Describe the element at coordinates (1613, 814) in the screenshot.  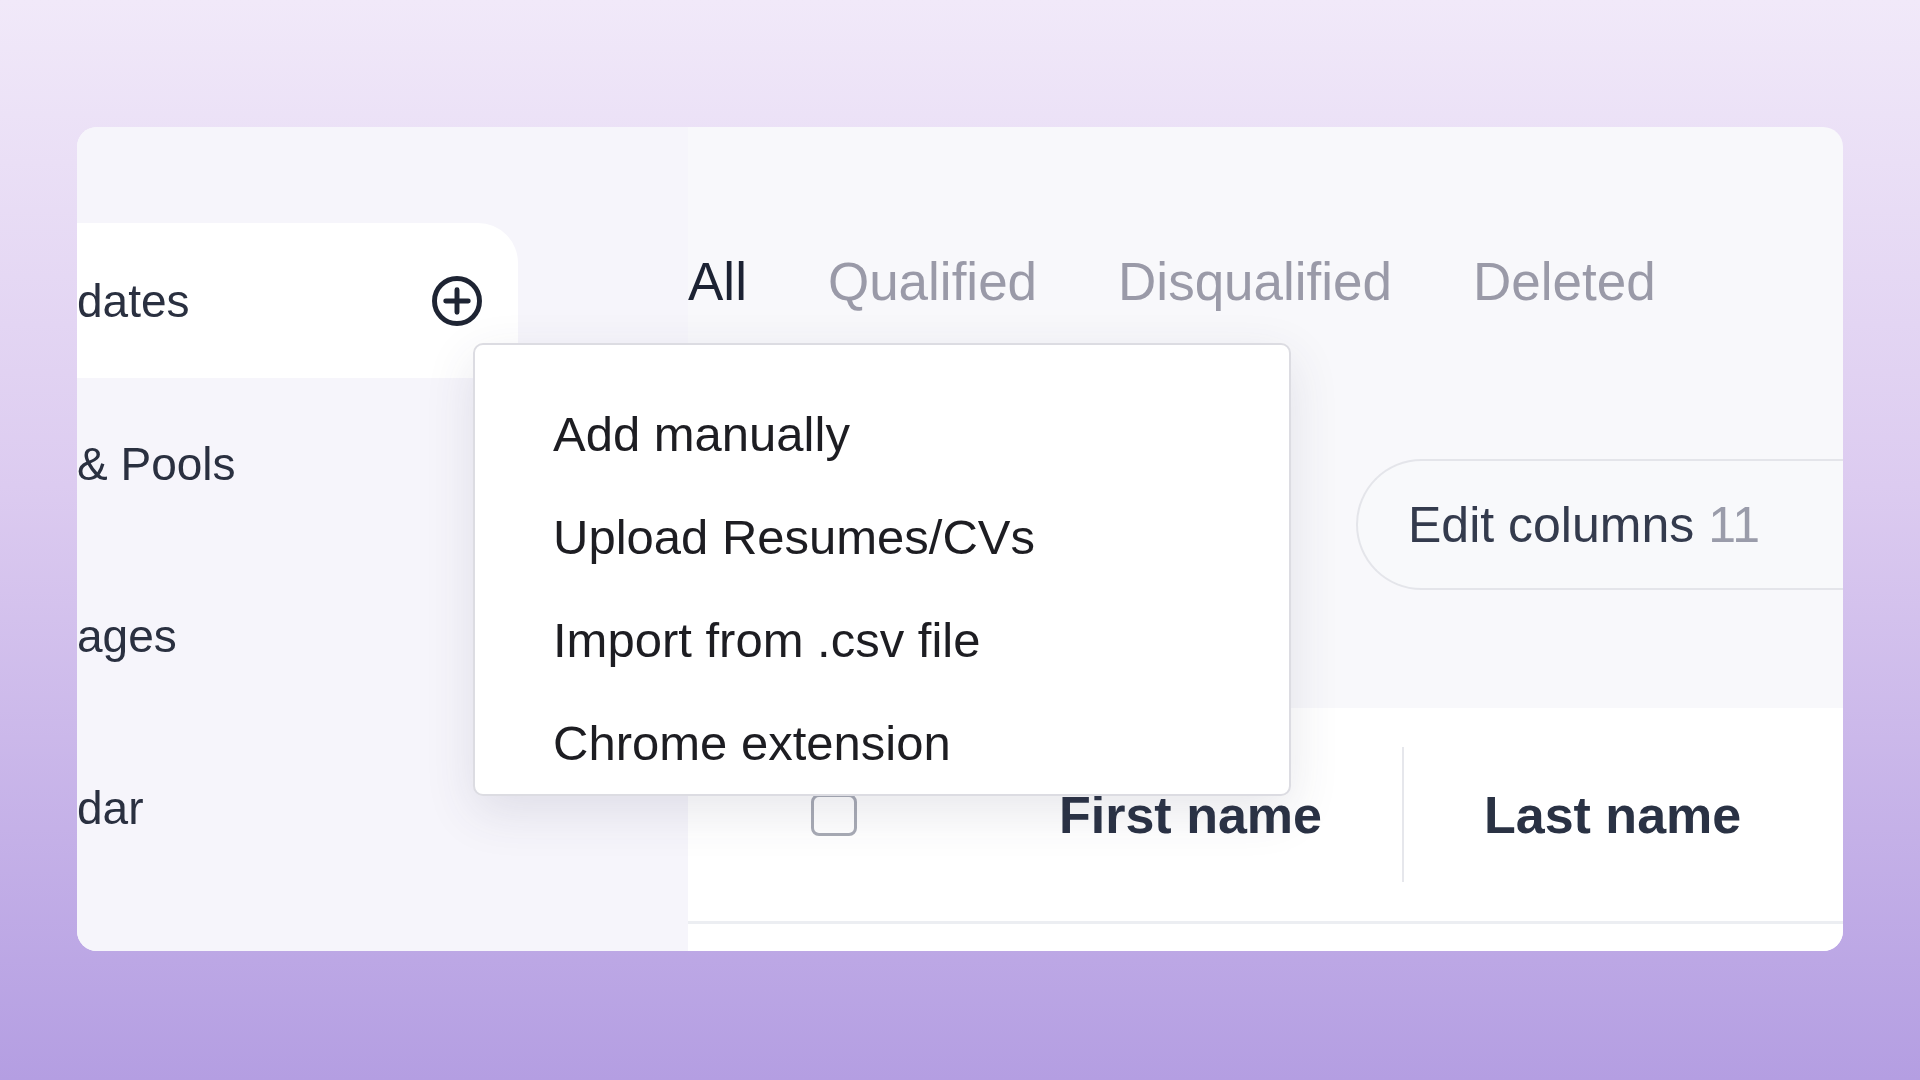
I see `column-header: Last name` at that location.